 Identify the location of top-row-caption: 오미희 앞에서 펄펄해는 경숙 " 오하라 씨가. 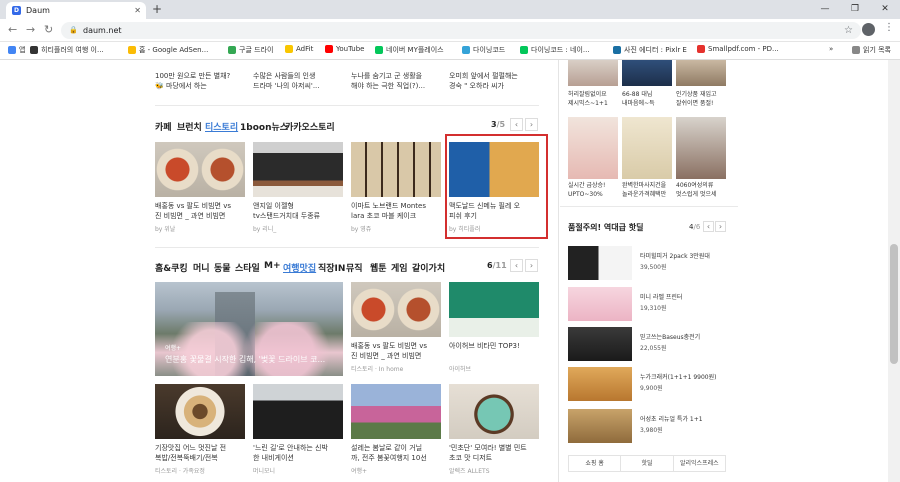
(495, 81).